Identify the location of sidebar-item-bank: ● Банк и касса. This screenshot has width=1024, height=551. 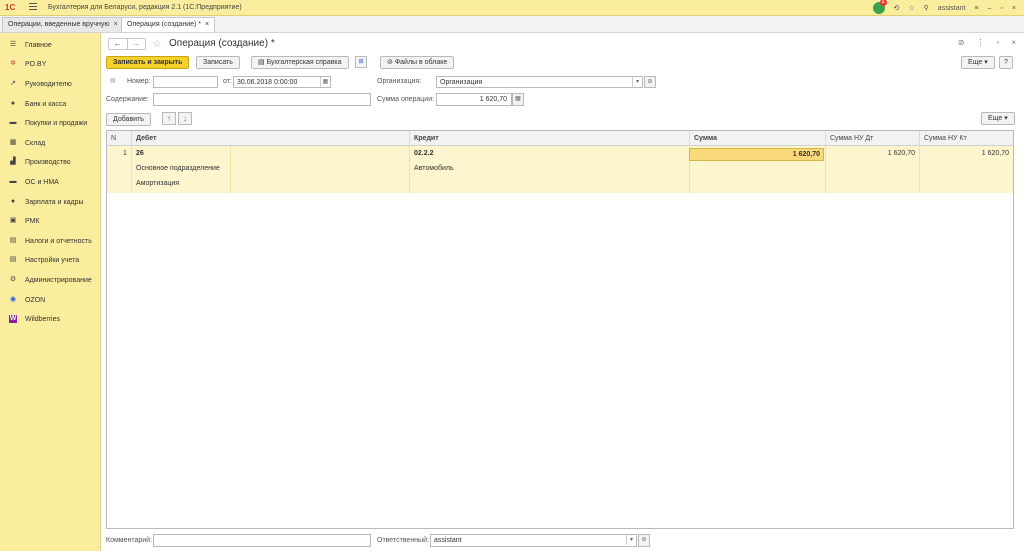
(37, 104).